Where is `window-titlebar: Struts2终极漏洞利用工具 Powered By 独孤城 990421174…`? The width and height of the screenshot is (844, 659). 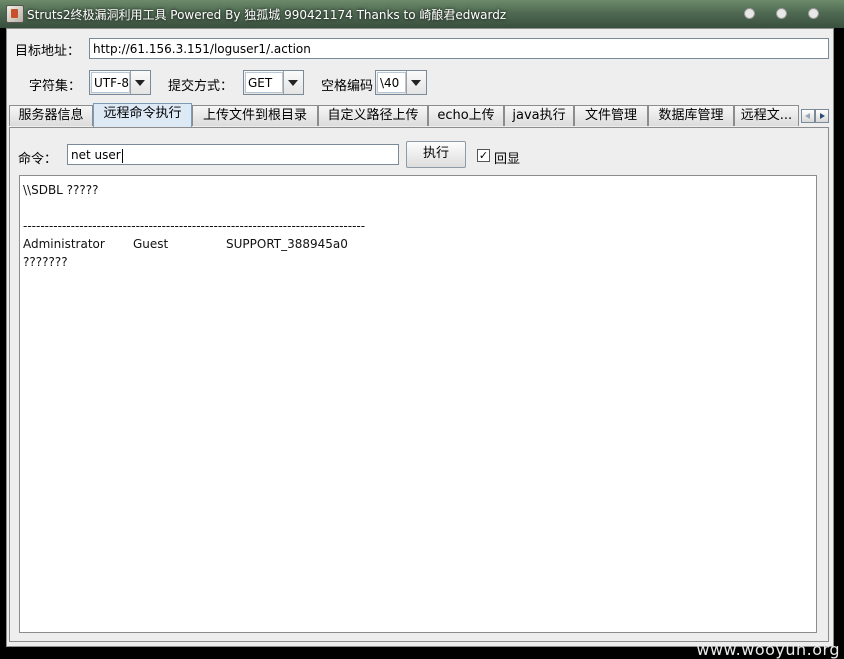
window-titlebar: Struts2终极漏洞利用工具 Powered By 独孤城 990421174… is located at coordinates (422, 14).